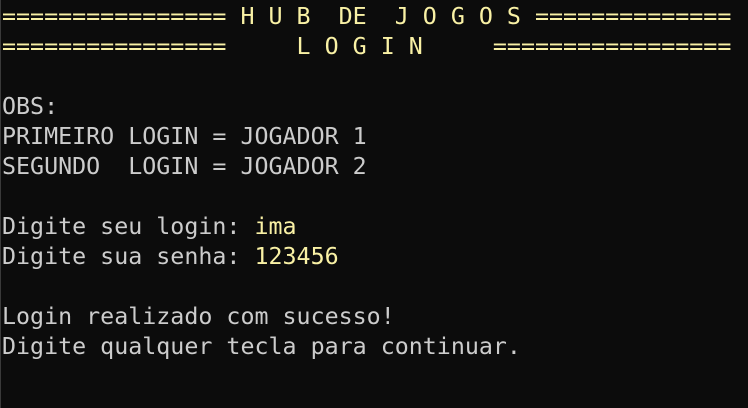  Describe the element at coordinates (184, 136) in the screenshot. I see `note-first-login: PRIMEIRO LOGIN = JOGADOR 1` at that location.